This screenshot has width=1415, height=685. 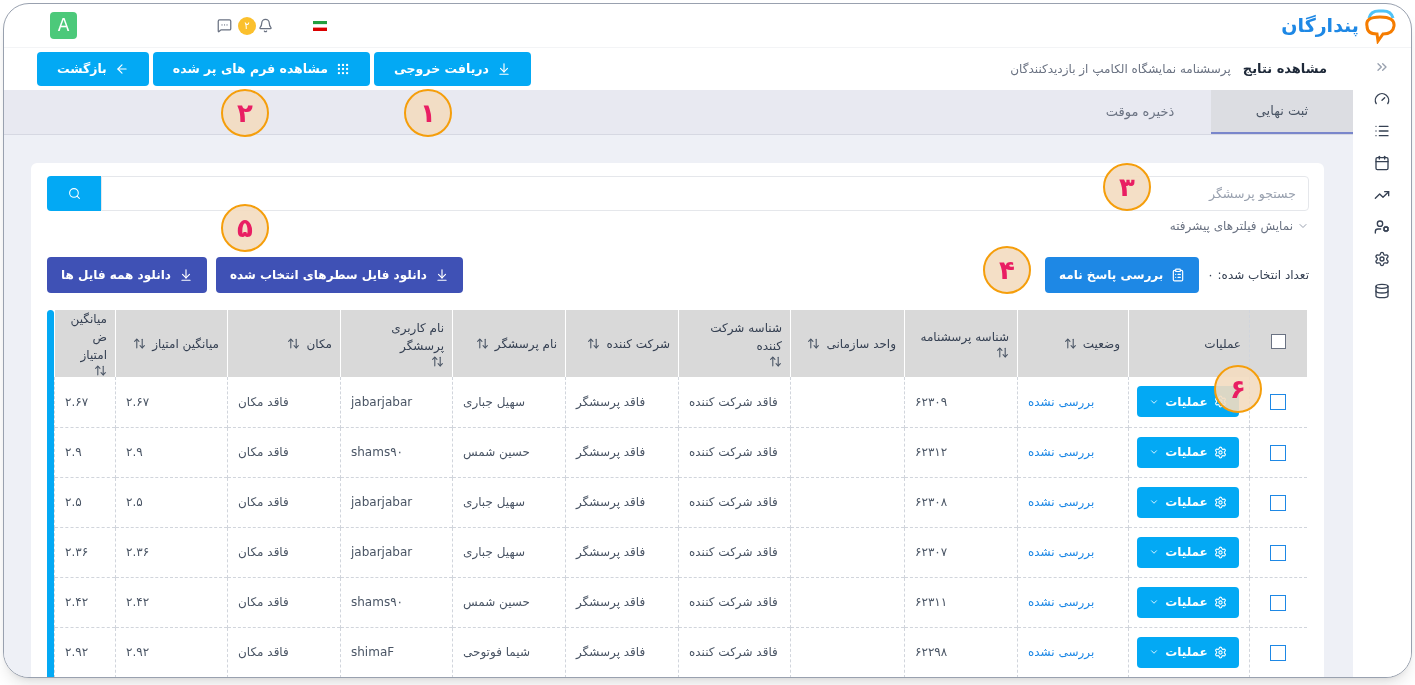 I want to click on column-header: واحد سازمانی, so click(x=861, y=343).